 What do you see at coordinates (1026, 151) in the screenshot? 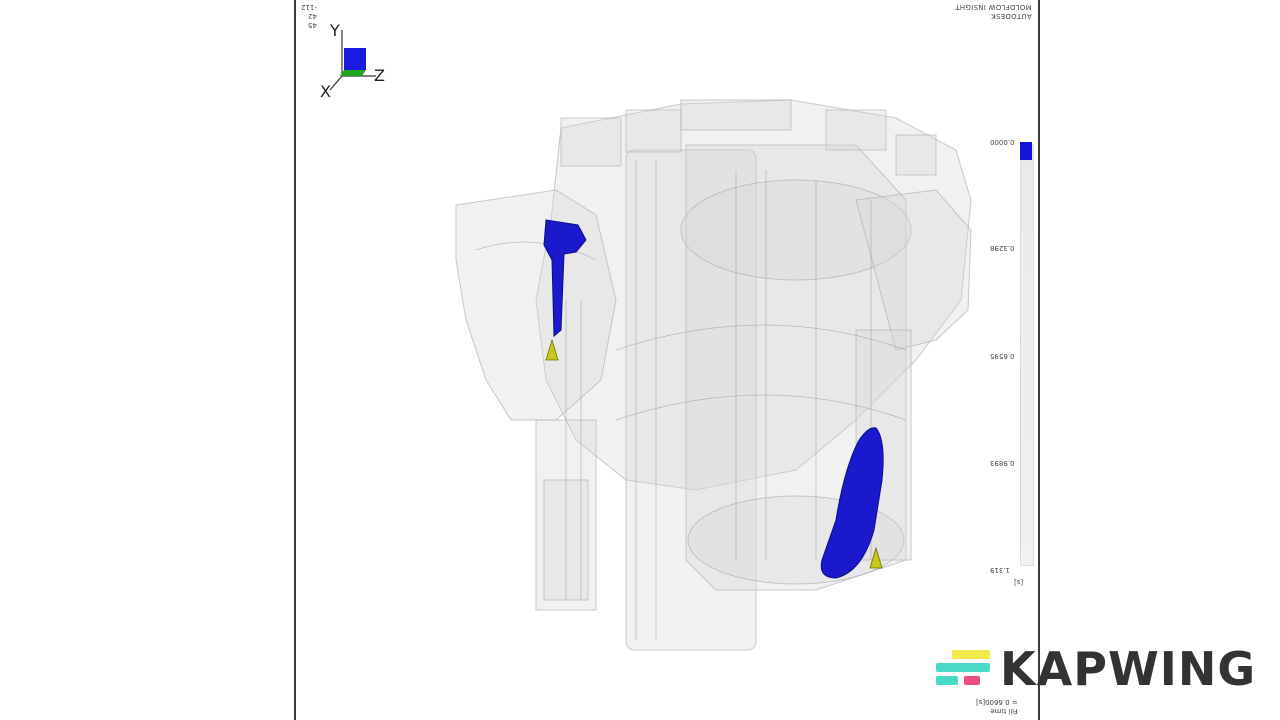
I see `legend-start-swatch` at bounding box center [1026, 151].